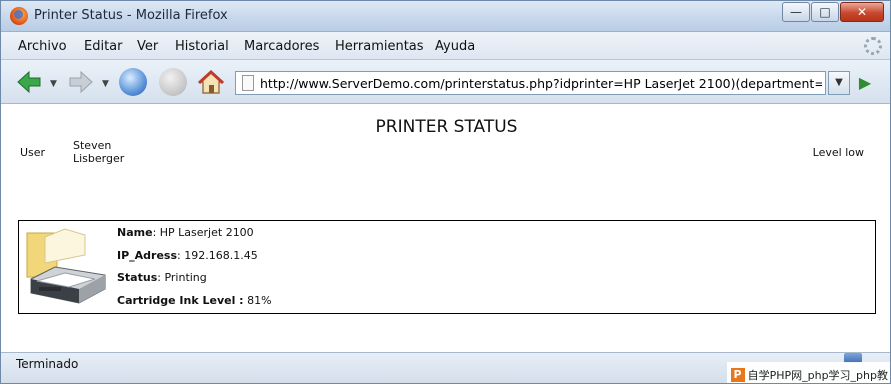 Image resolution: width=891 pixels, height=384 pixels. What do you see at coordinates (838, 152) in the screenshot?
I see `level-indicator: Level low` at bounding box center [838, 152].